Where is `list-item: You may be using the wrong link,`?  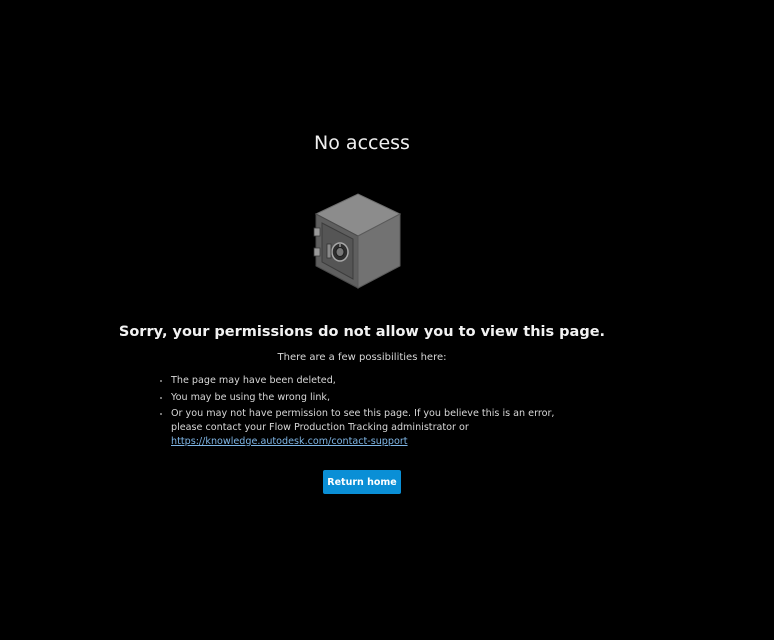 list-item: You may be using the wrong link, is located at coordinates (371, 398).